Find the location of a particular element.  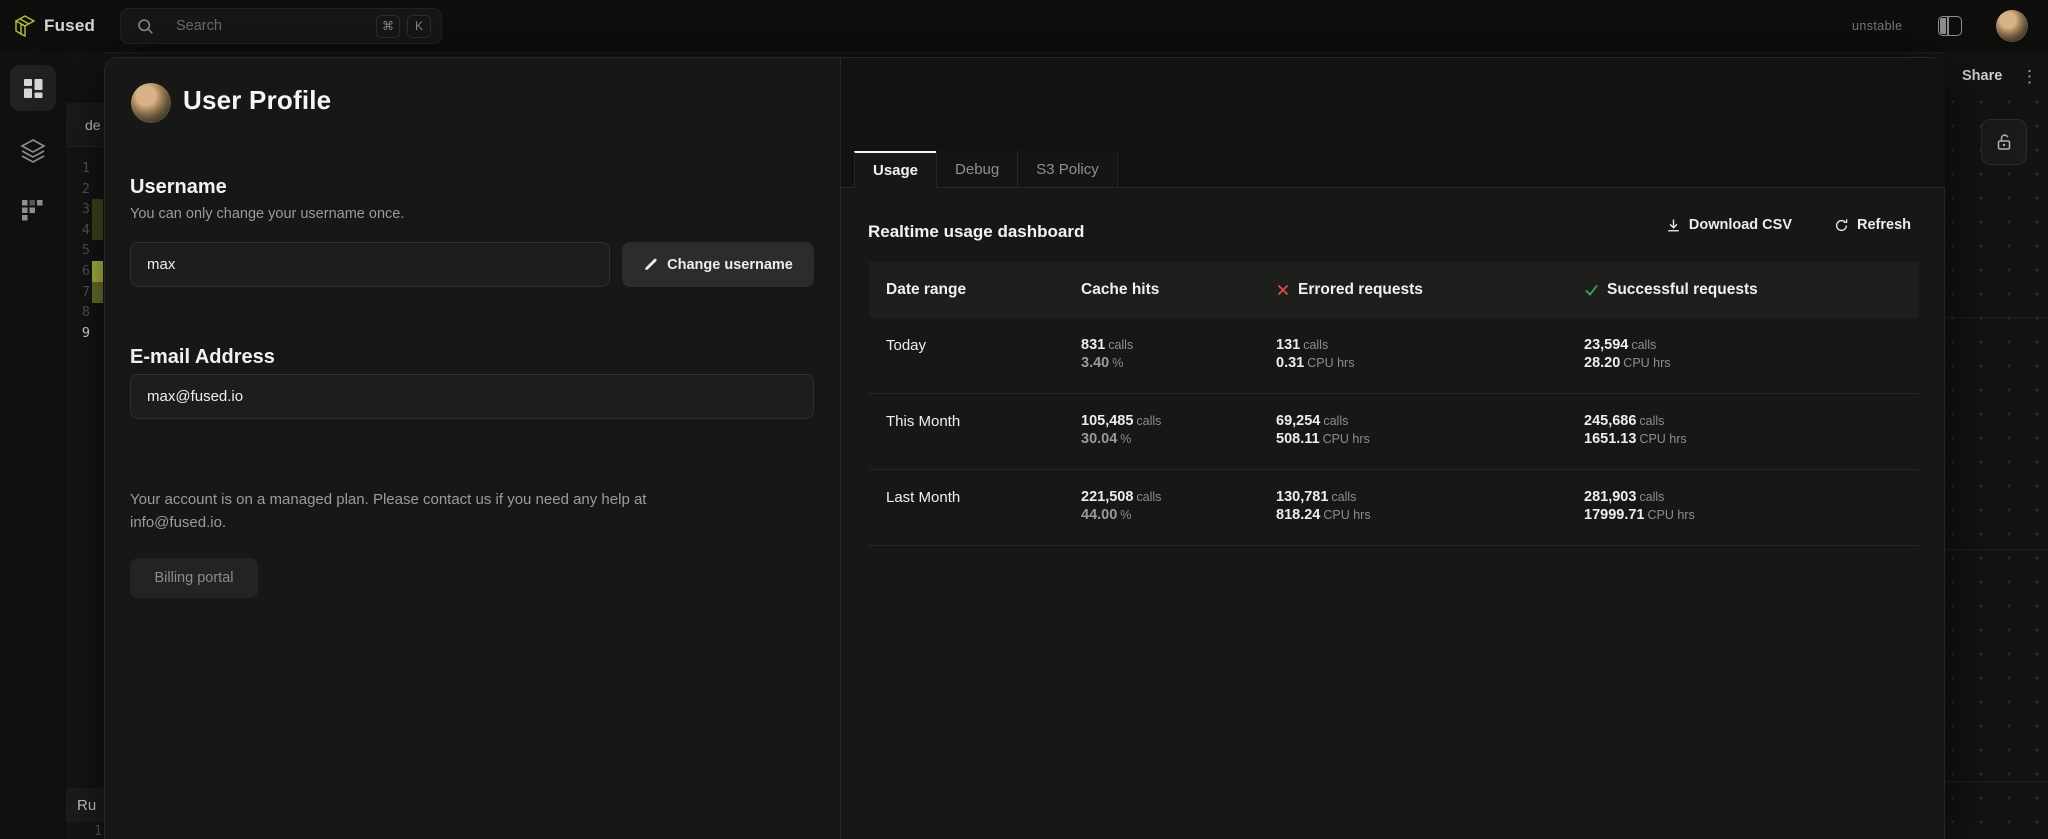

tab-usage: Usage is located at coordinates (896, 169).